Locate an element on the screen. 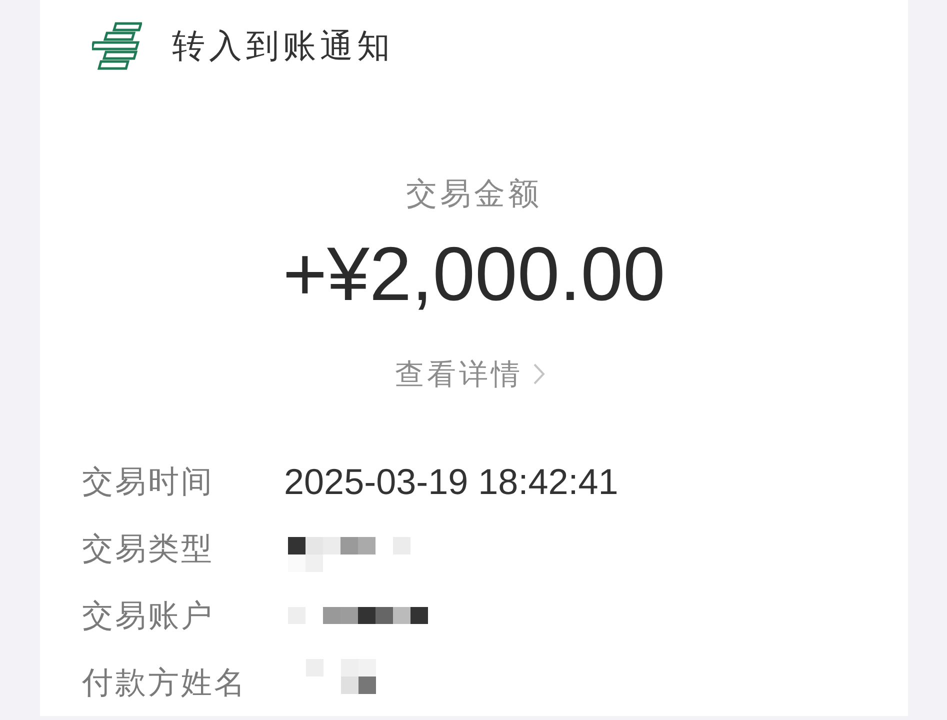  field-label: 交易时间 is located at coordinates (148, 482).